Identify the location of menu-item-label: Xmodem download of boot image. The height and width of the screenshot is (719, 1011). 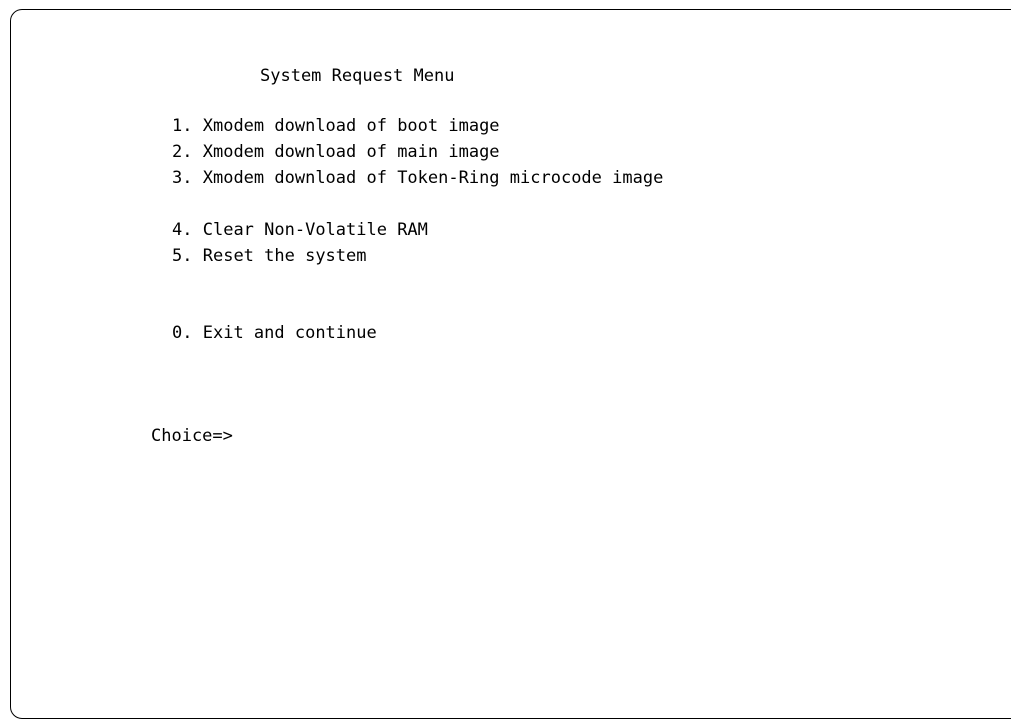
(351, 126).